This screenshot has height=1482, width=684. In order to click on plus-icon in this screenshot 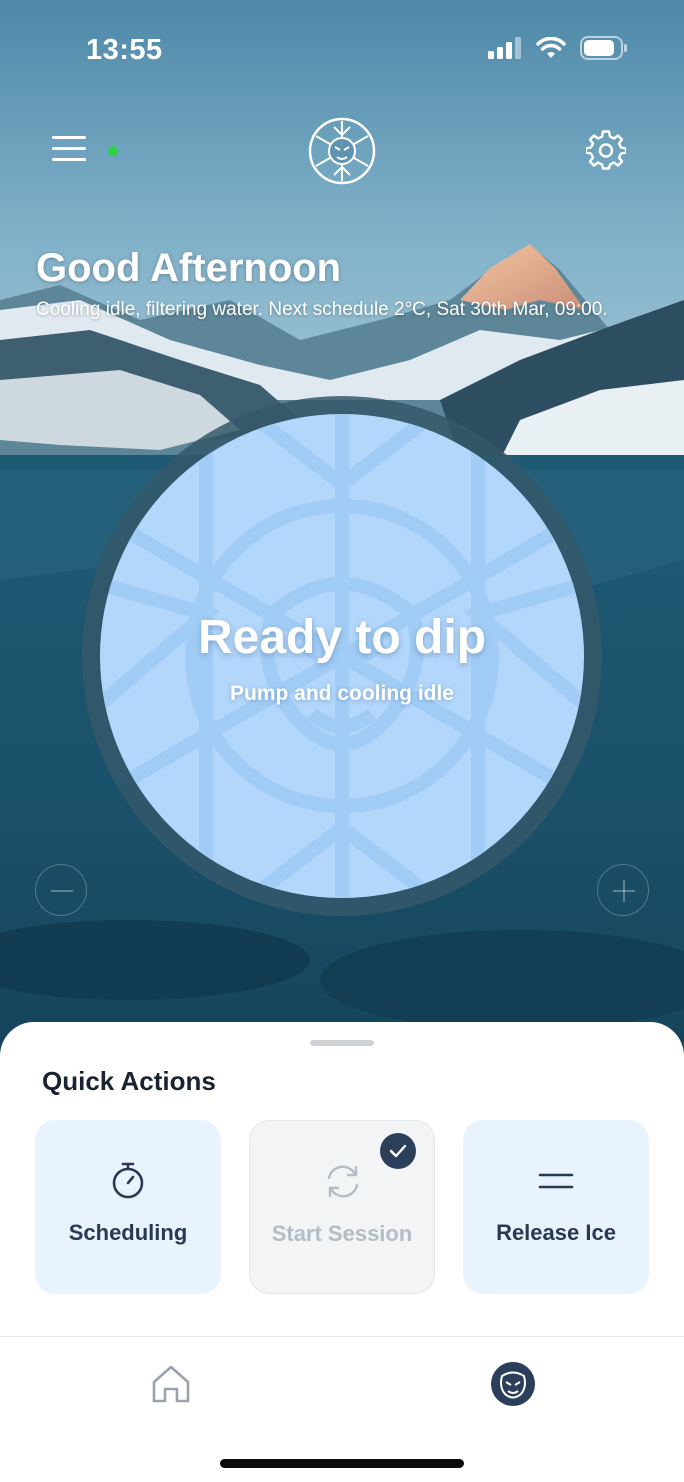, I will do `click(624, 891)`.